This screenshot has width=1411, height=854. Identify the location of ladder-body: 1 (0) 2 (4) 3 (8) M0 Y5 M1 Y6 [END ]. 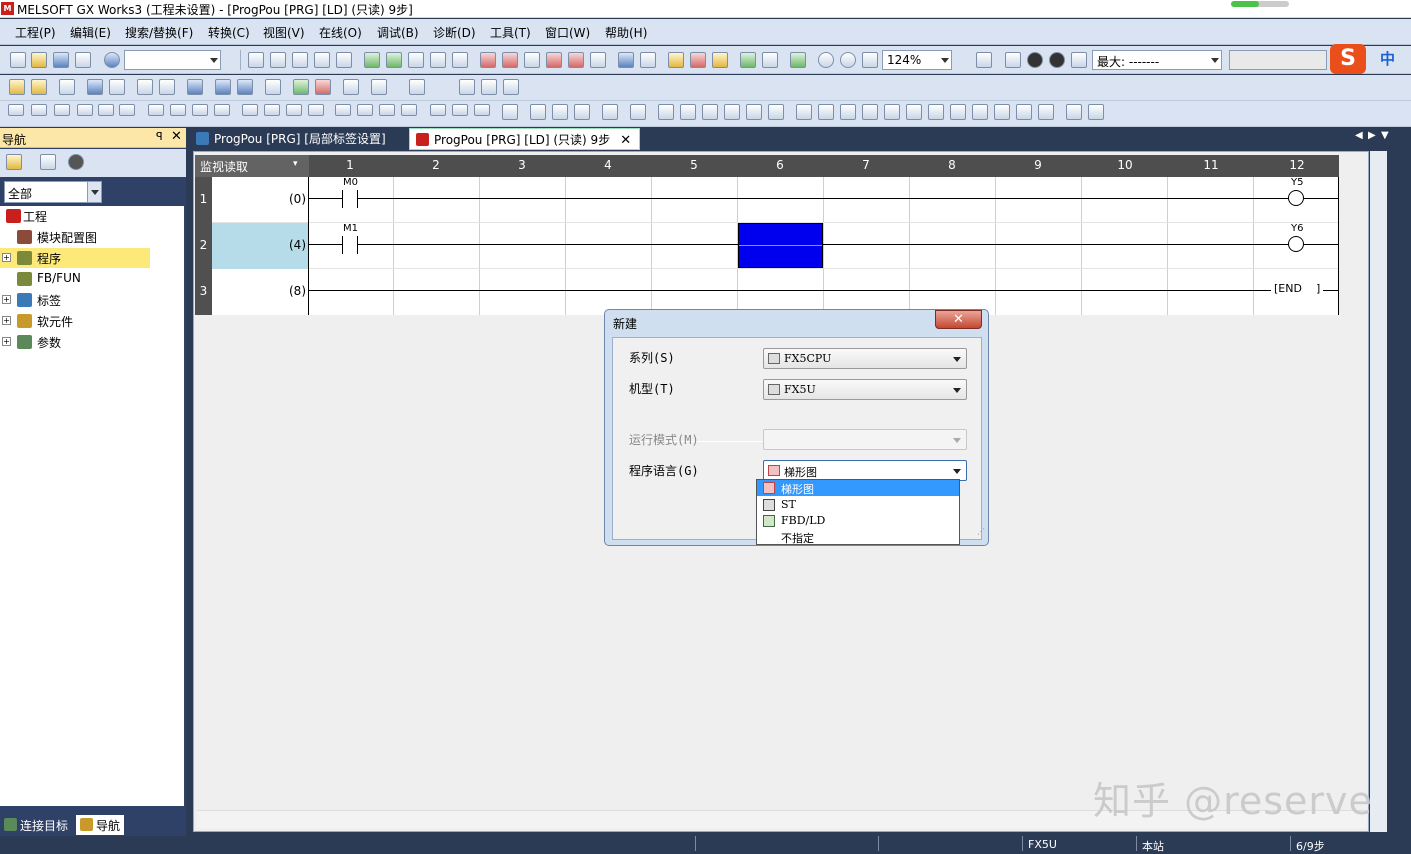
(767, 246).